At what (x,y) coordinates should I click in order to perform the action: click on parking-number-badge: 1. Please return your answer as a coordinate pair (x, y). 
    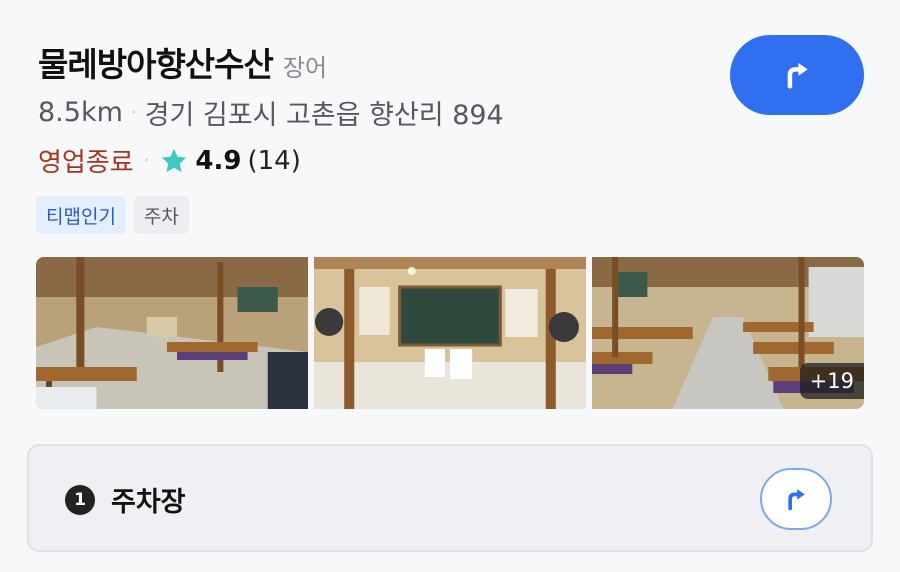
    Looking at the image, I should click on (80, 500).